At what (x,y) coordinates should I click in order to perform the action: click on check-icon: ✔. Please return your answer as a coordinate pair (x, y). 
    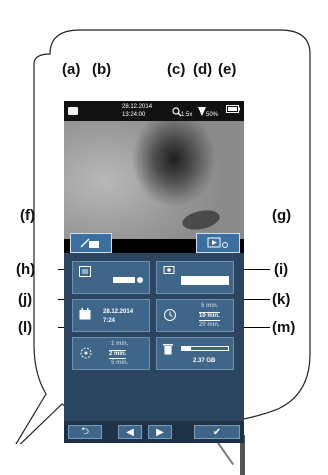
    Looking at the image, I should click on (217, 432).